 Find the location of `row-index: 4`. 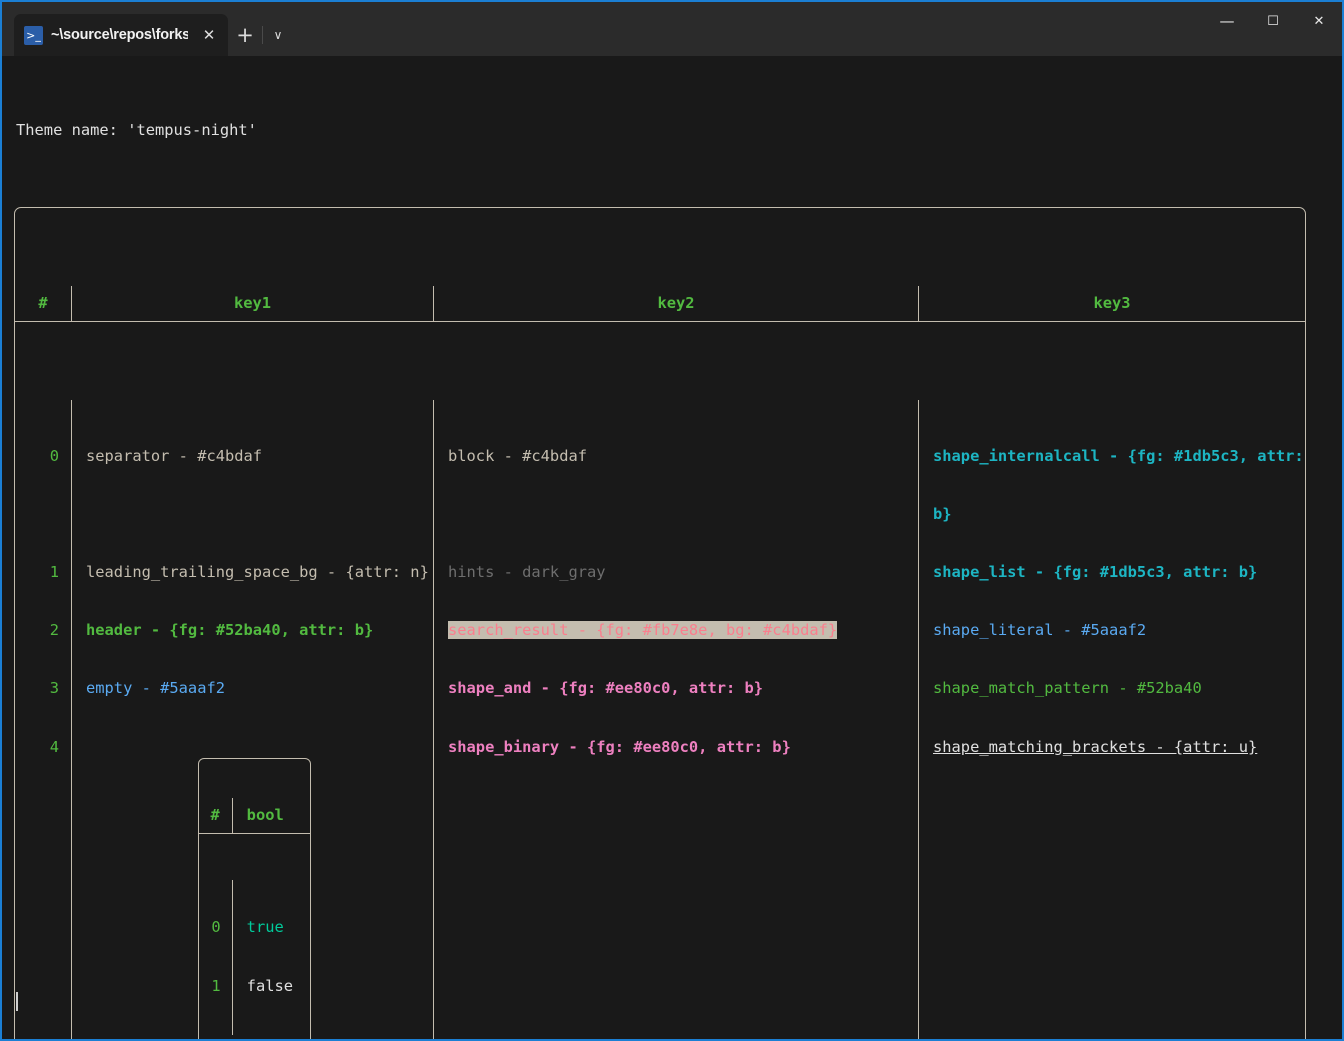

row-index: 4 is located at coordinates (54, 746).